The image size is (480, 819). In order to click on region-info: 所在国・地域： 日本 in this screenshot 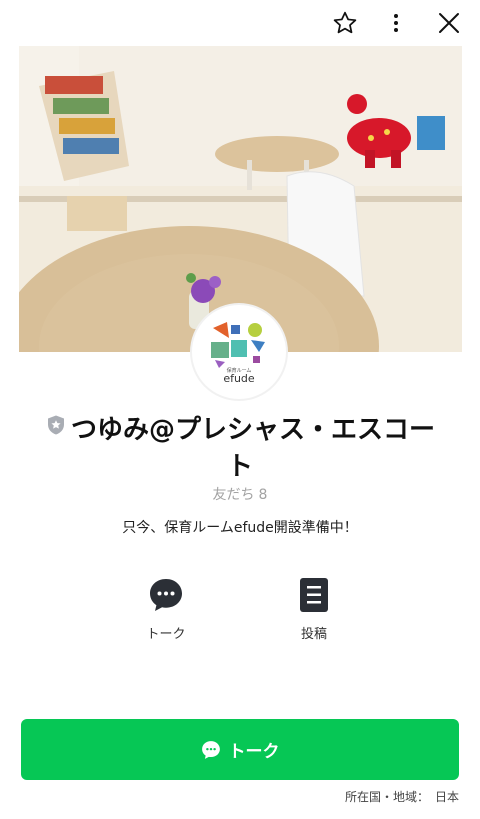, I will do `click(402, 796)`.